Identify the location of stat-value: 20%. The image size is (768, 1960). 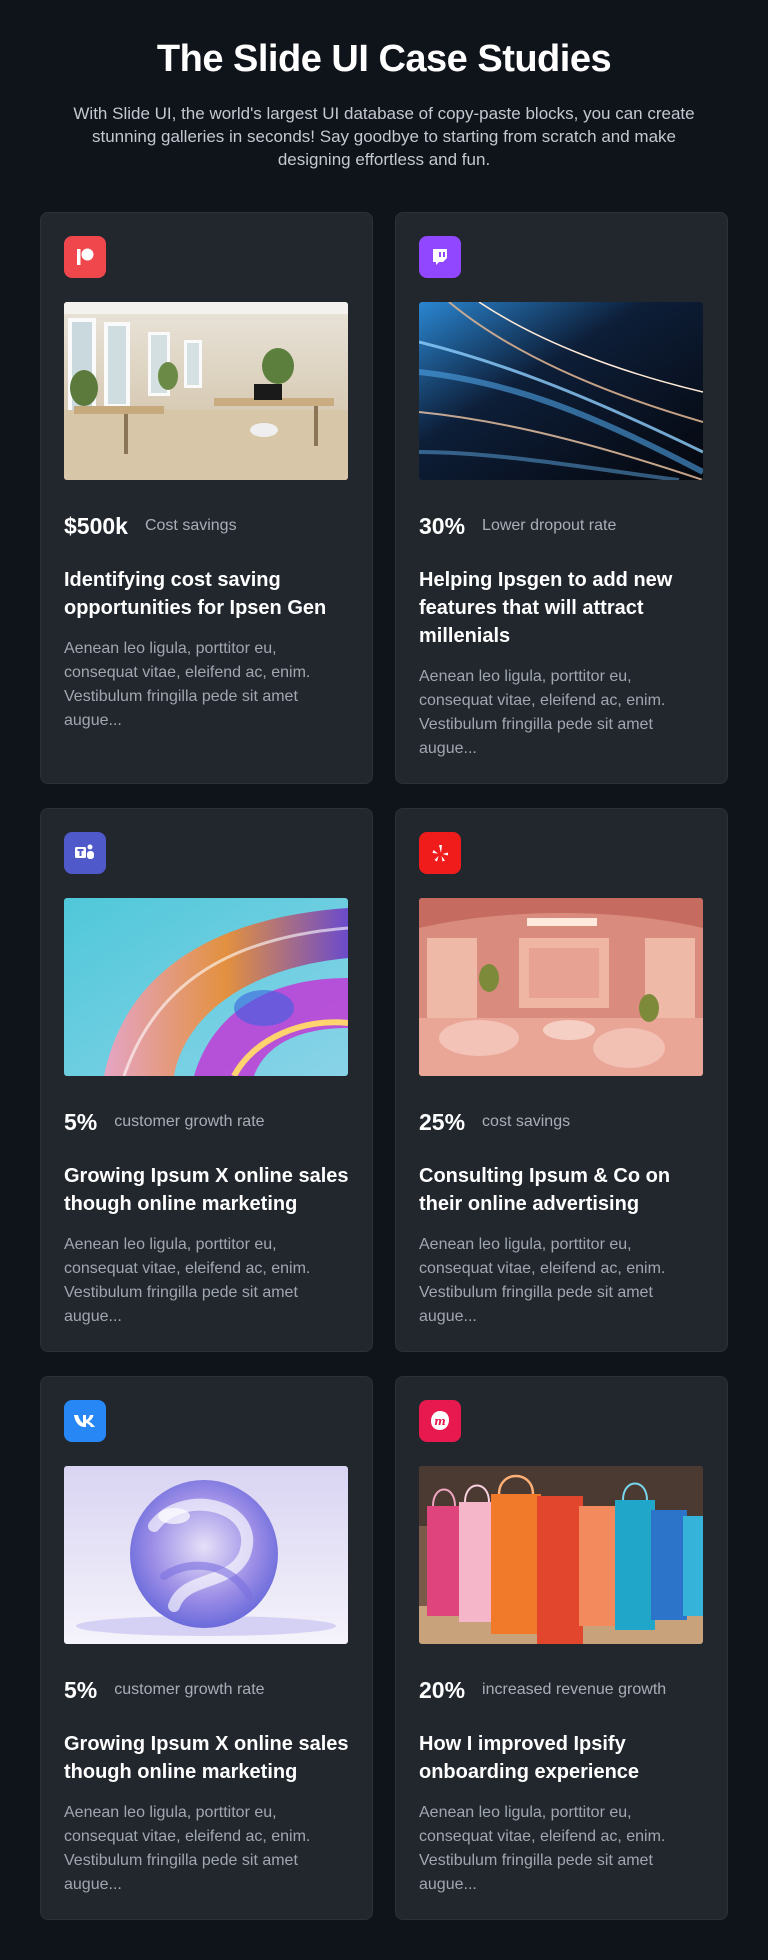
(442, 1689).